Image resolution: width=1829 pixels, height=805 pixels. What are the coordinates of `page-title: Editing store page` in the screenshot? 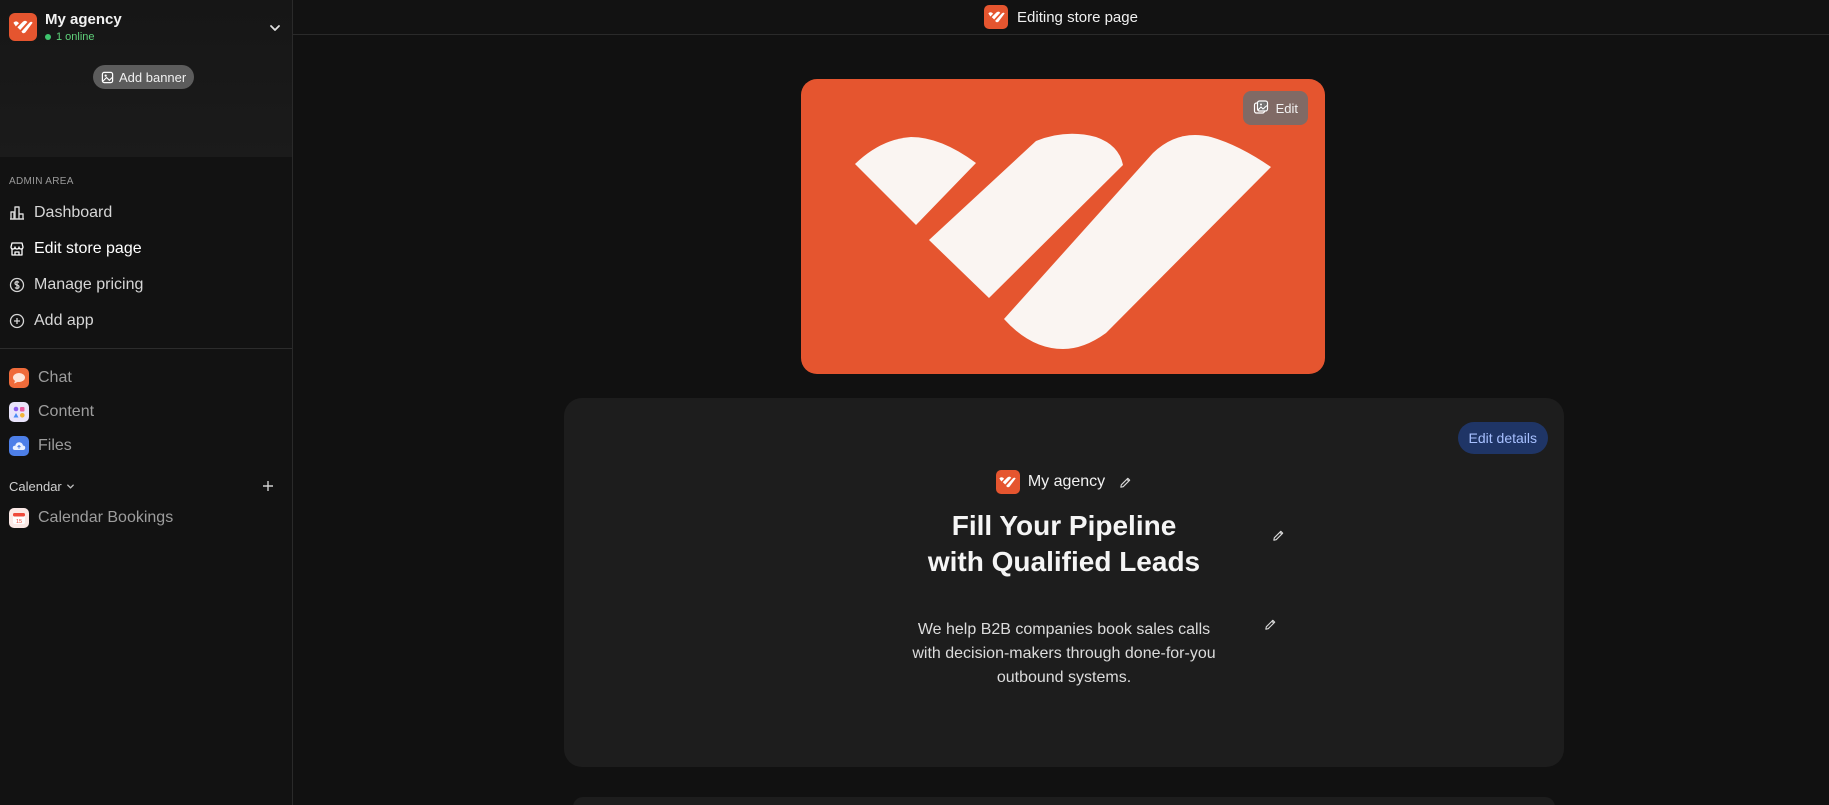 It's located at (1077, 17).